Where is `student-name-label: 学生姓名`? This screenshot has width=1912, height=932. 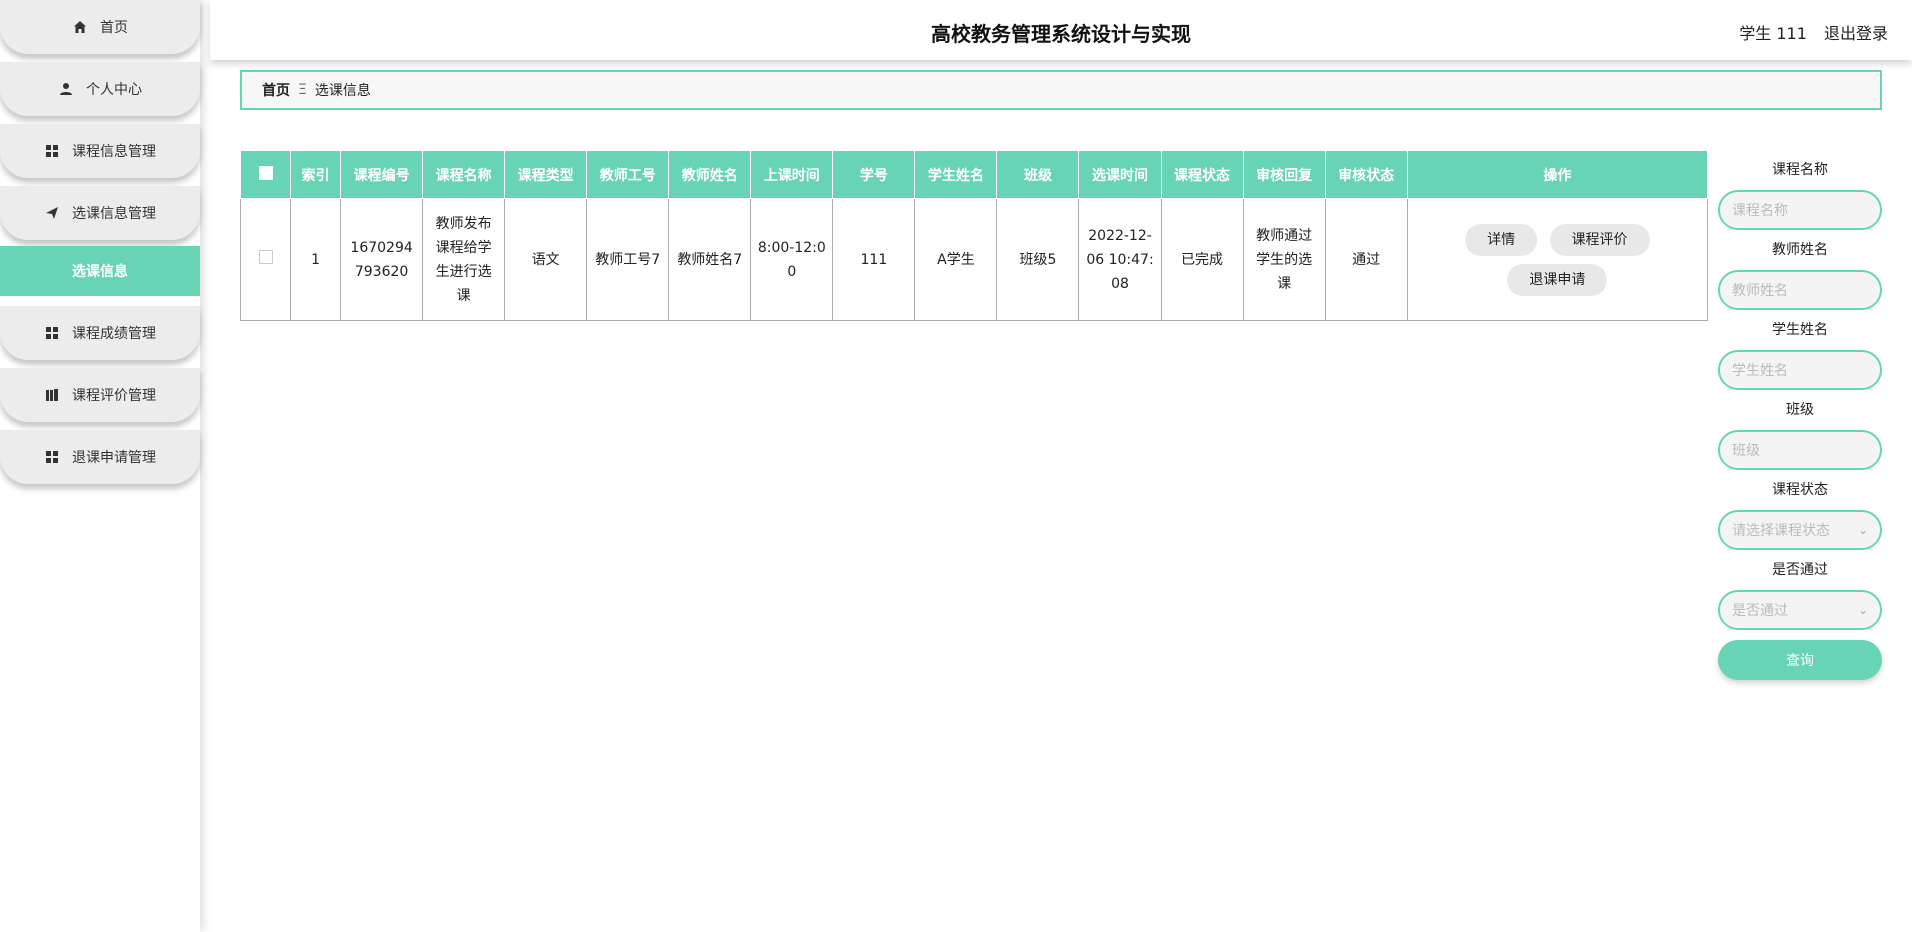 student-name-label: 学生姓名 is located at coordinates (1800, 330).